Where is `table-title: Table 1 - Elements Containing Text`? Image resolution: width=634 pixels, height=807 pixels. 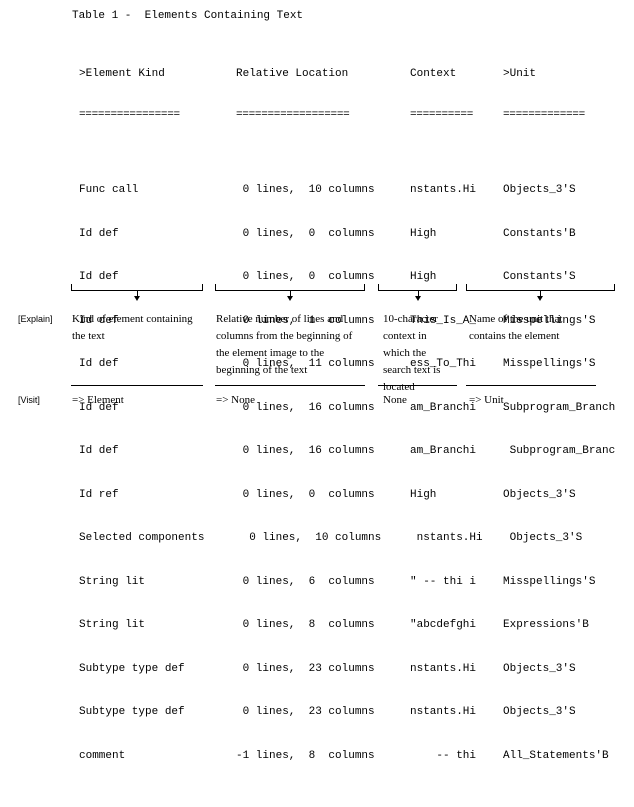 table-title: Table 1 - Elements Containing Text is located at coordinates (188, 16).